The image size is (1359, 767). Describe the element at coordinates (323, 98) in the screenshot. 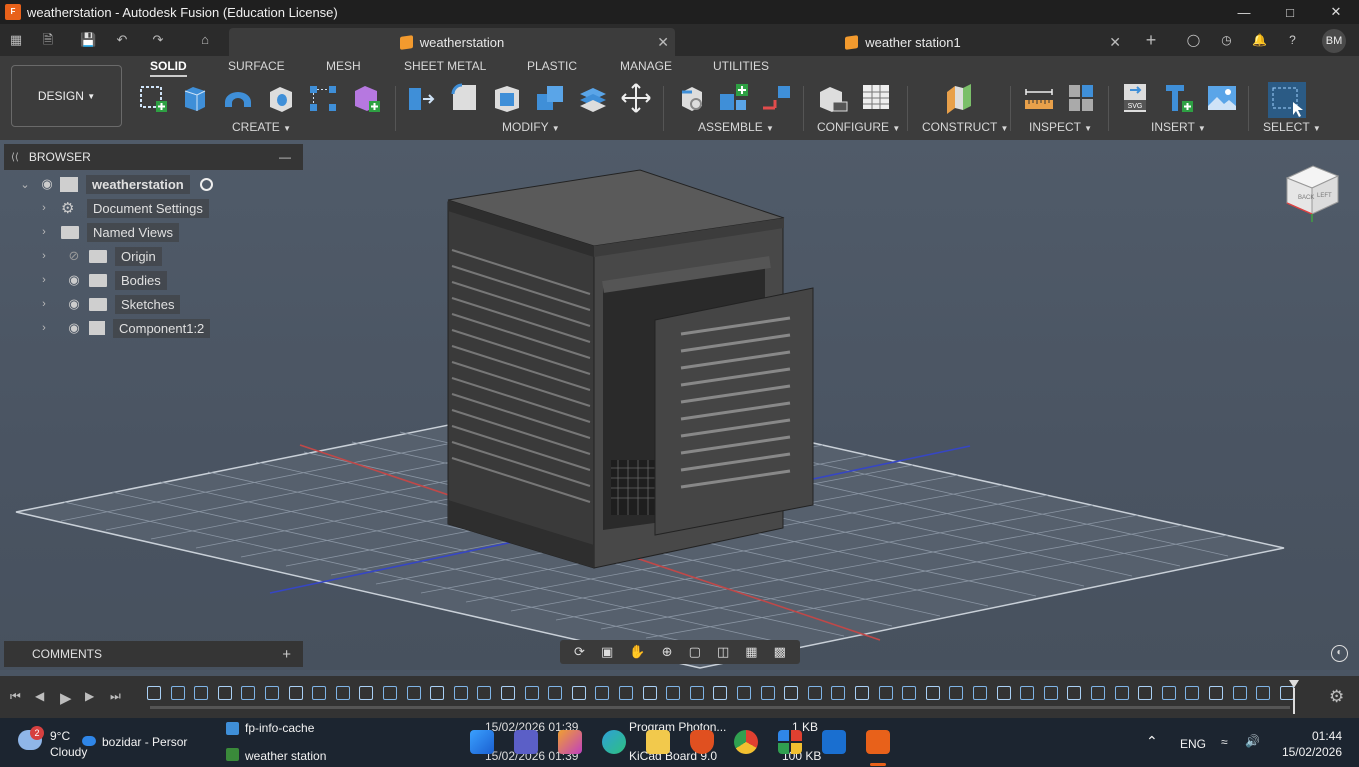

I see `pattern-icon` at that location.